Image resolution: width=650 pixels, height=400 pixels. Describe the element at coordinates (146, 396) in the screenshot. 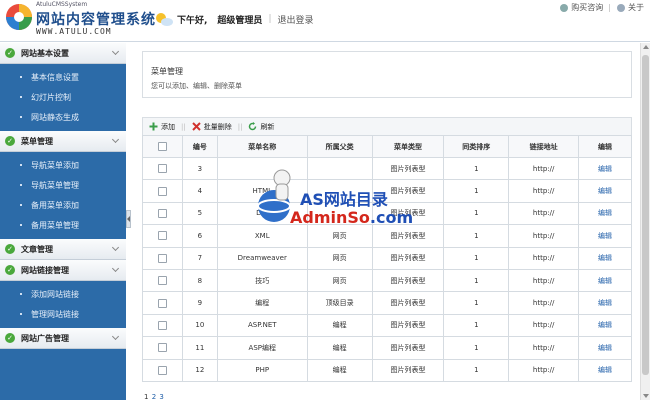

I see `page-link-current: 1` at that location.